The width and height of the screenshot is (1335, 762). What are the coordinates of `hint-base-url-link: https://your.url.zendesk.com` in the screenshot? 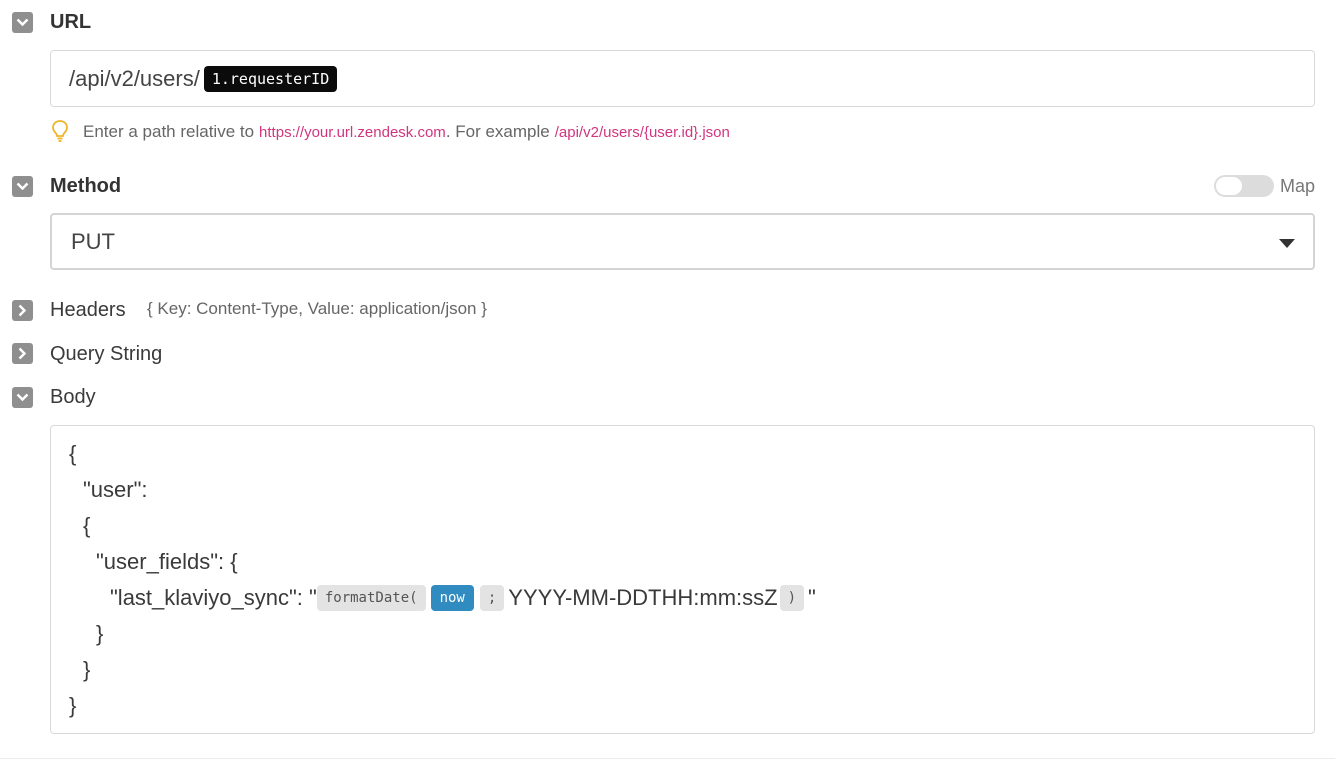 It's located at (352, 132).